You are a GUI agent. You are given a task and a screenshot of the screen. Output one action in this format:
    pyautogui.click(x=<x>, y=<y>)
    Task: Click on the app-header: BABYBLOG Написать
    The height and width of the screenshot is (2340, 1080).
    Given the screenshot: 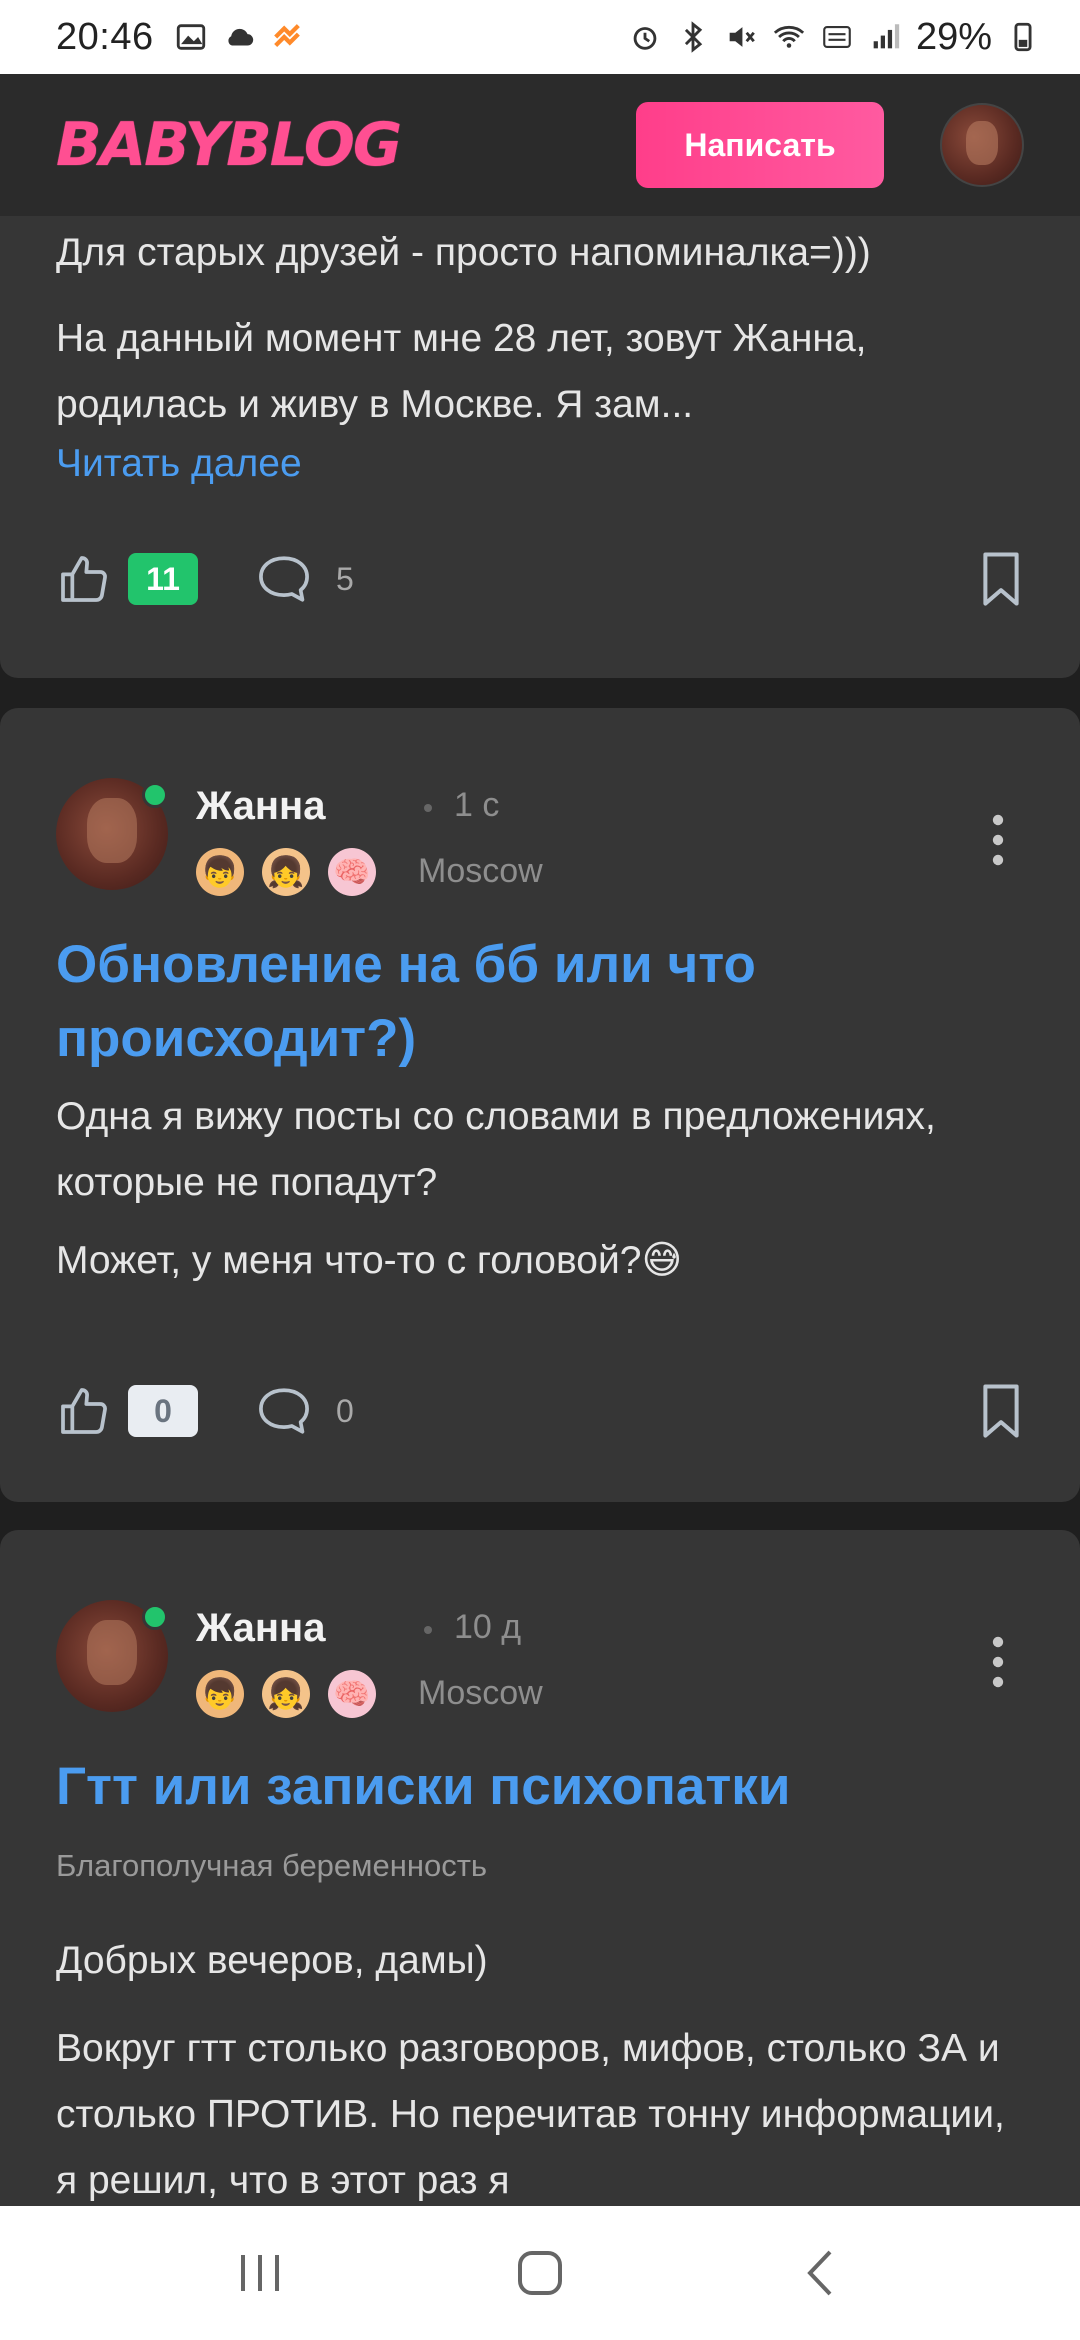 What is the action you would take?
    pyautogui.click(x=540, y=145)
    